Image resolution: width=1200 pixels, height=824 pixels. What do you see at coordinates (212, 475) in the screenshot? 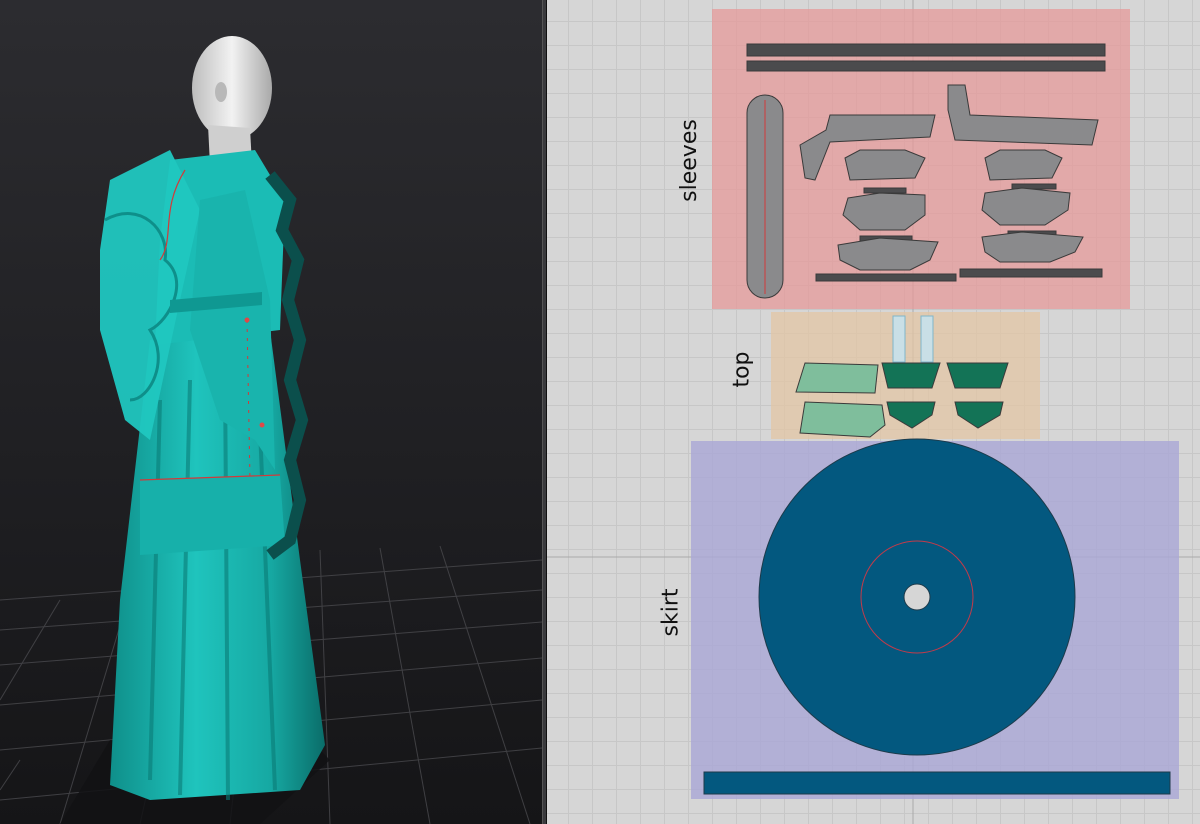
I see `garment-dress` at bounding box center [212, 475].